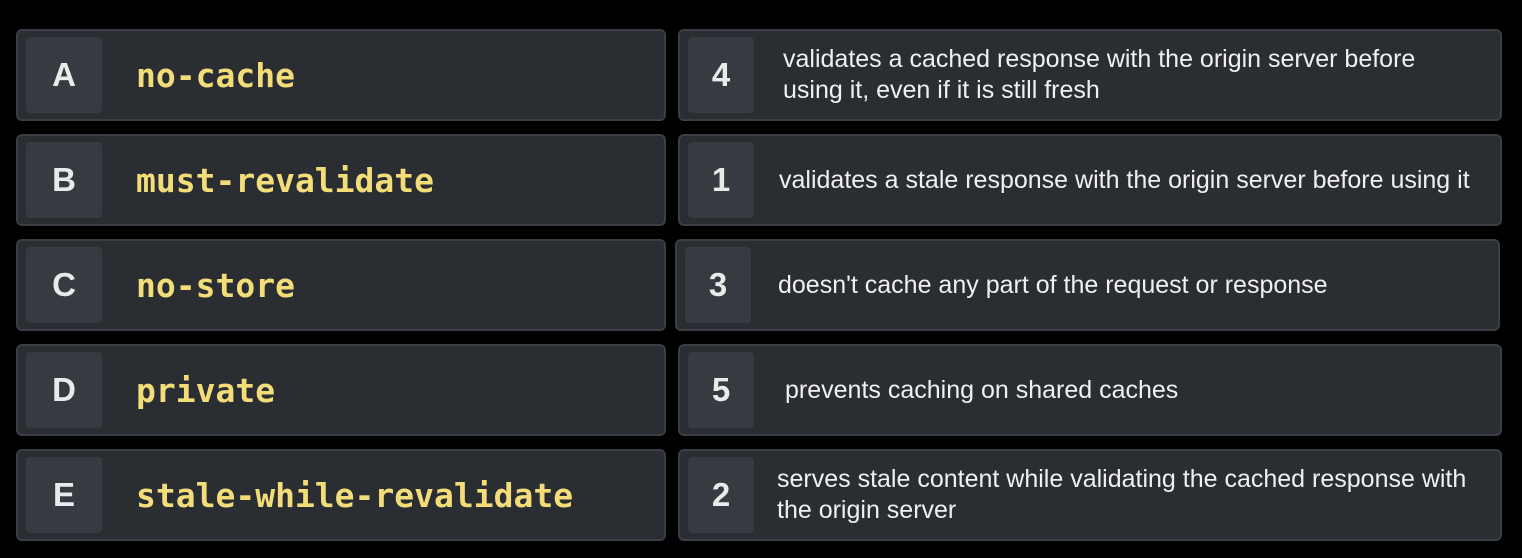 Image resolution: width=1522 pixels, height=558 pixels. Describe the element at coordinates (982, 389) in the screenshot. I see `definition-text: prevents caching on shared caches` at that location.